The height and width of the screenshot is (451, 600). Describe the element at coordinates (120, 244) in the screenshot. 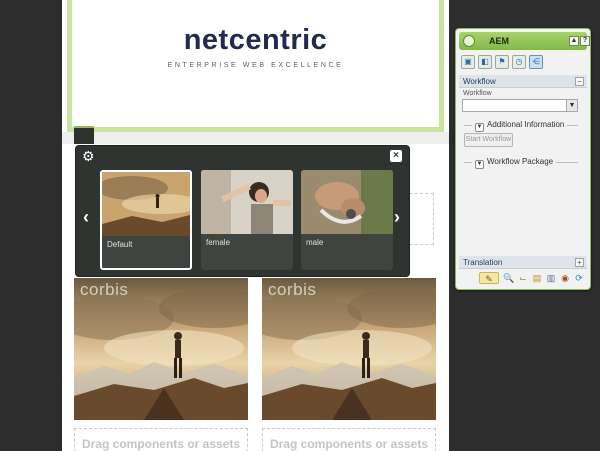

I see `thumbnail-label: Default` at that location.